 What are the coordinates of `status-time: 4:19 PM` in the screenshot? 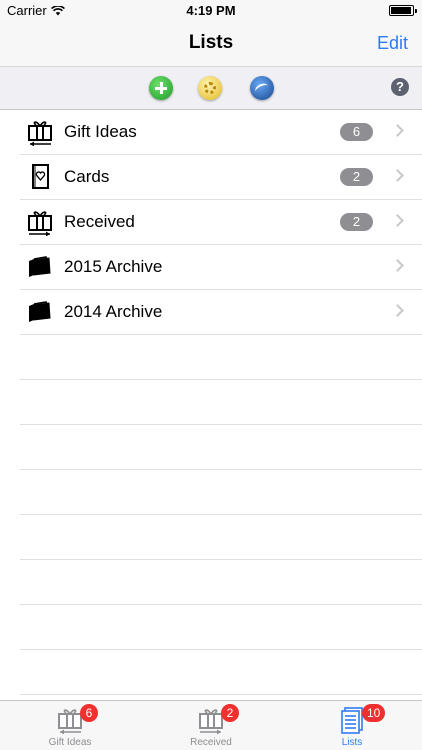 It's located at (211, 10).